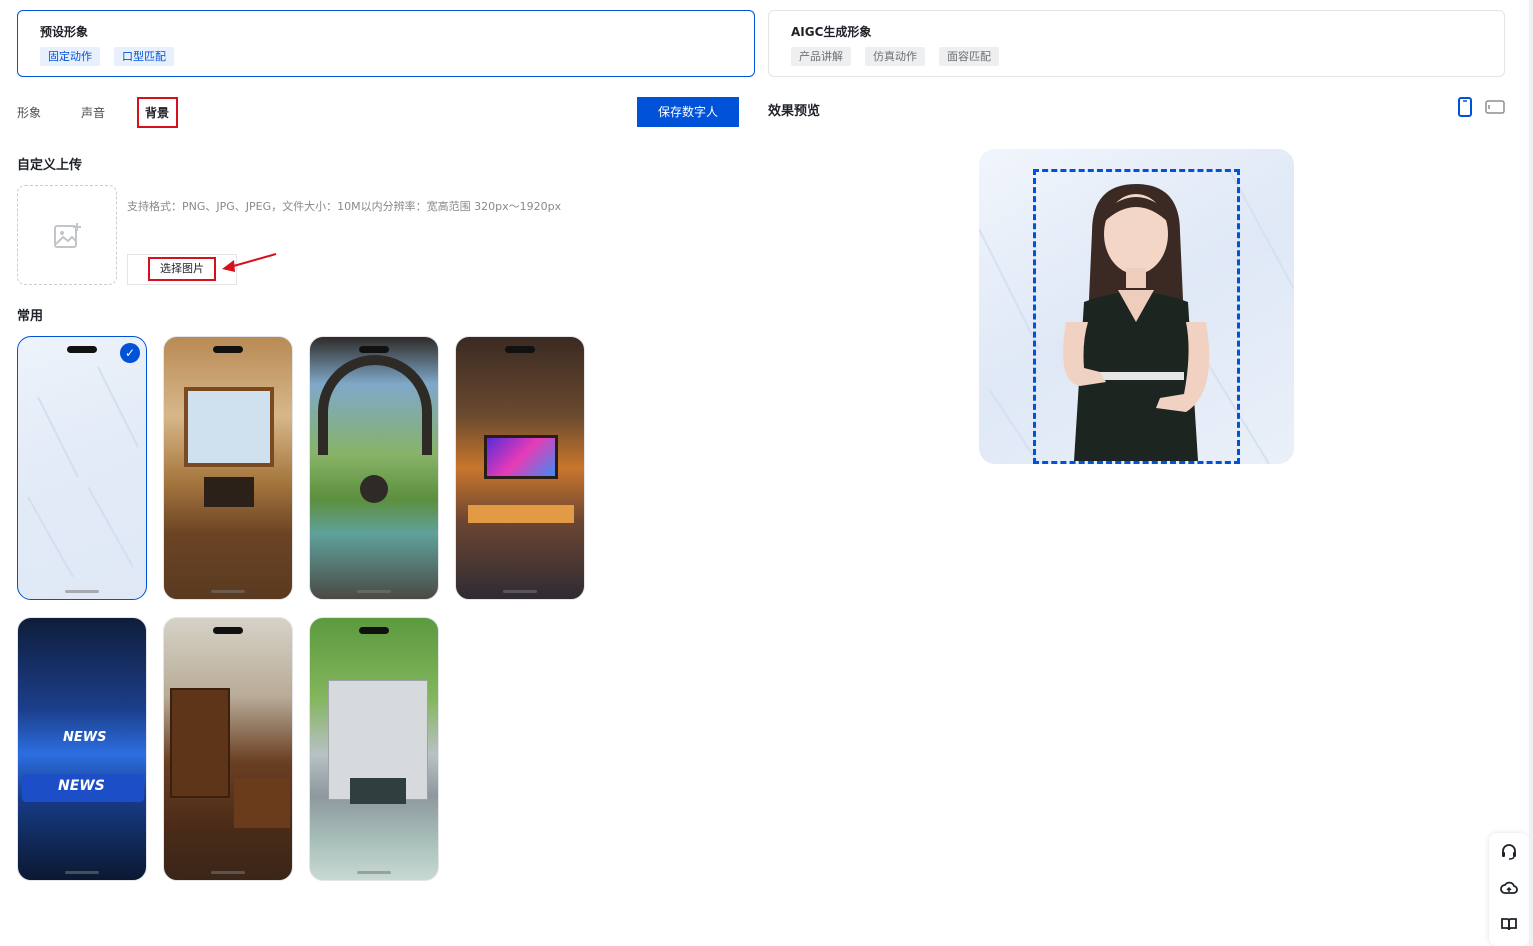 The width and height of the screenshot is (1533, 946). What do you see at coordinates (895, 56) in the screenshot?
I see `avatar-type-tag: 仿真动作` at bounding box center [895, 56].